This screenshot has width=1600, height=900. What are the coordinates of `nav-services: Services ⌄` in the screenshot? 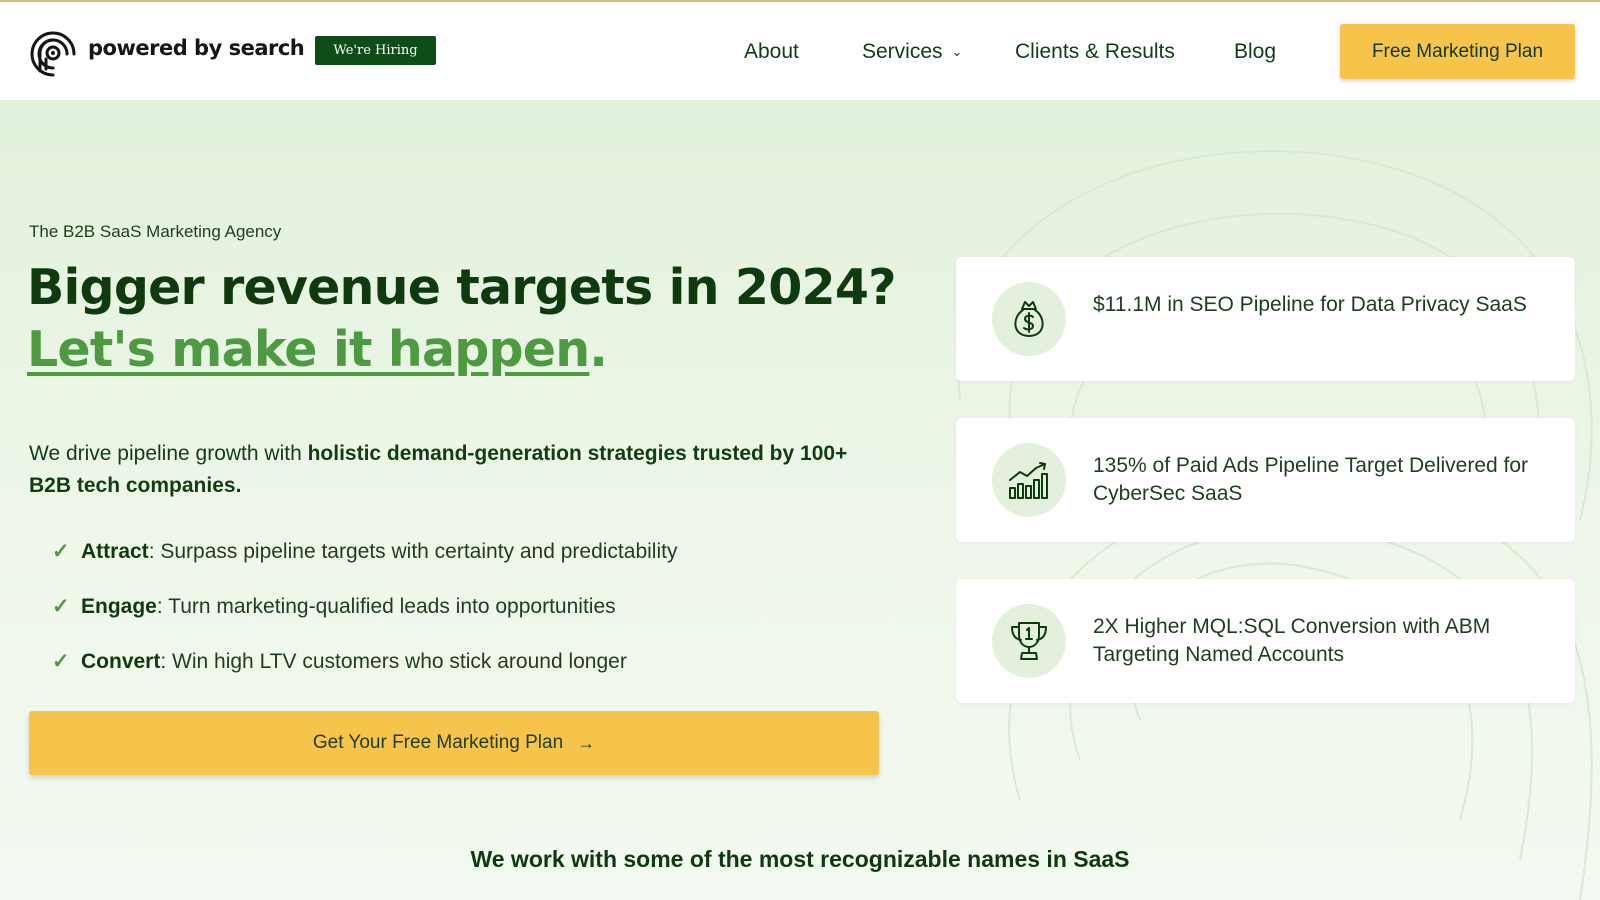 It's located at (912, 52).